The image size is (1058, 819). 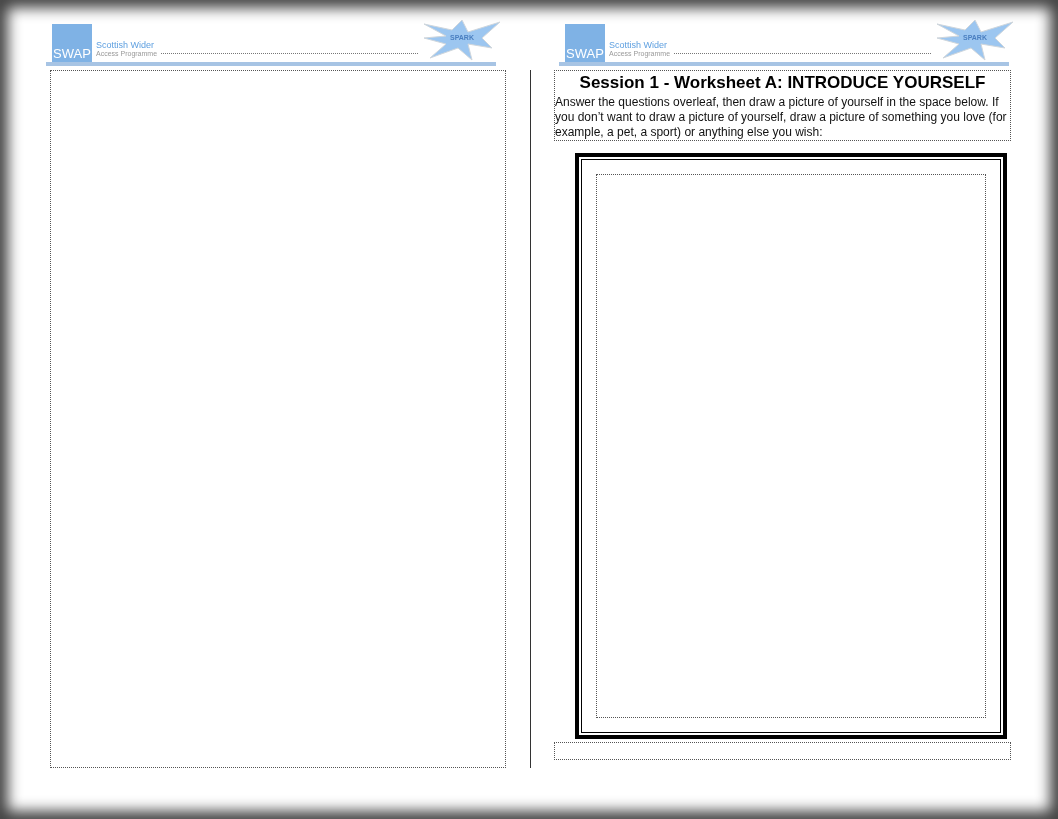 I want to click on instructions-text: Answer the questions overleaf, then draw a picture of yourself in the space below. If you don’t want to draw a picture of yourself, draw a picture of something you love (for example, a pet, a sport) or anything else you wish:, so click(x=781, y=117).